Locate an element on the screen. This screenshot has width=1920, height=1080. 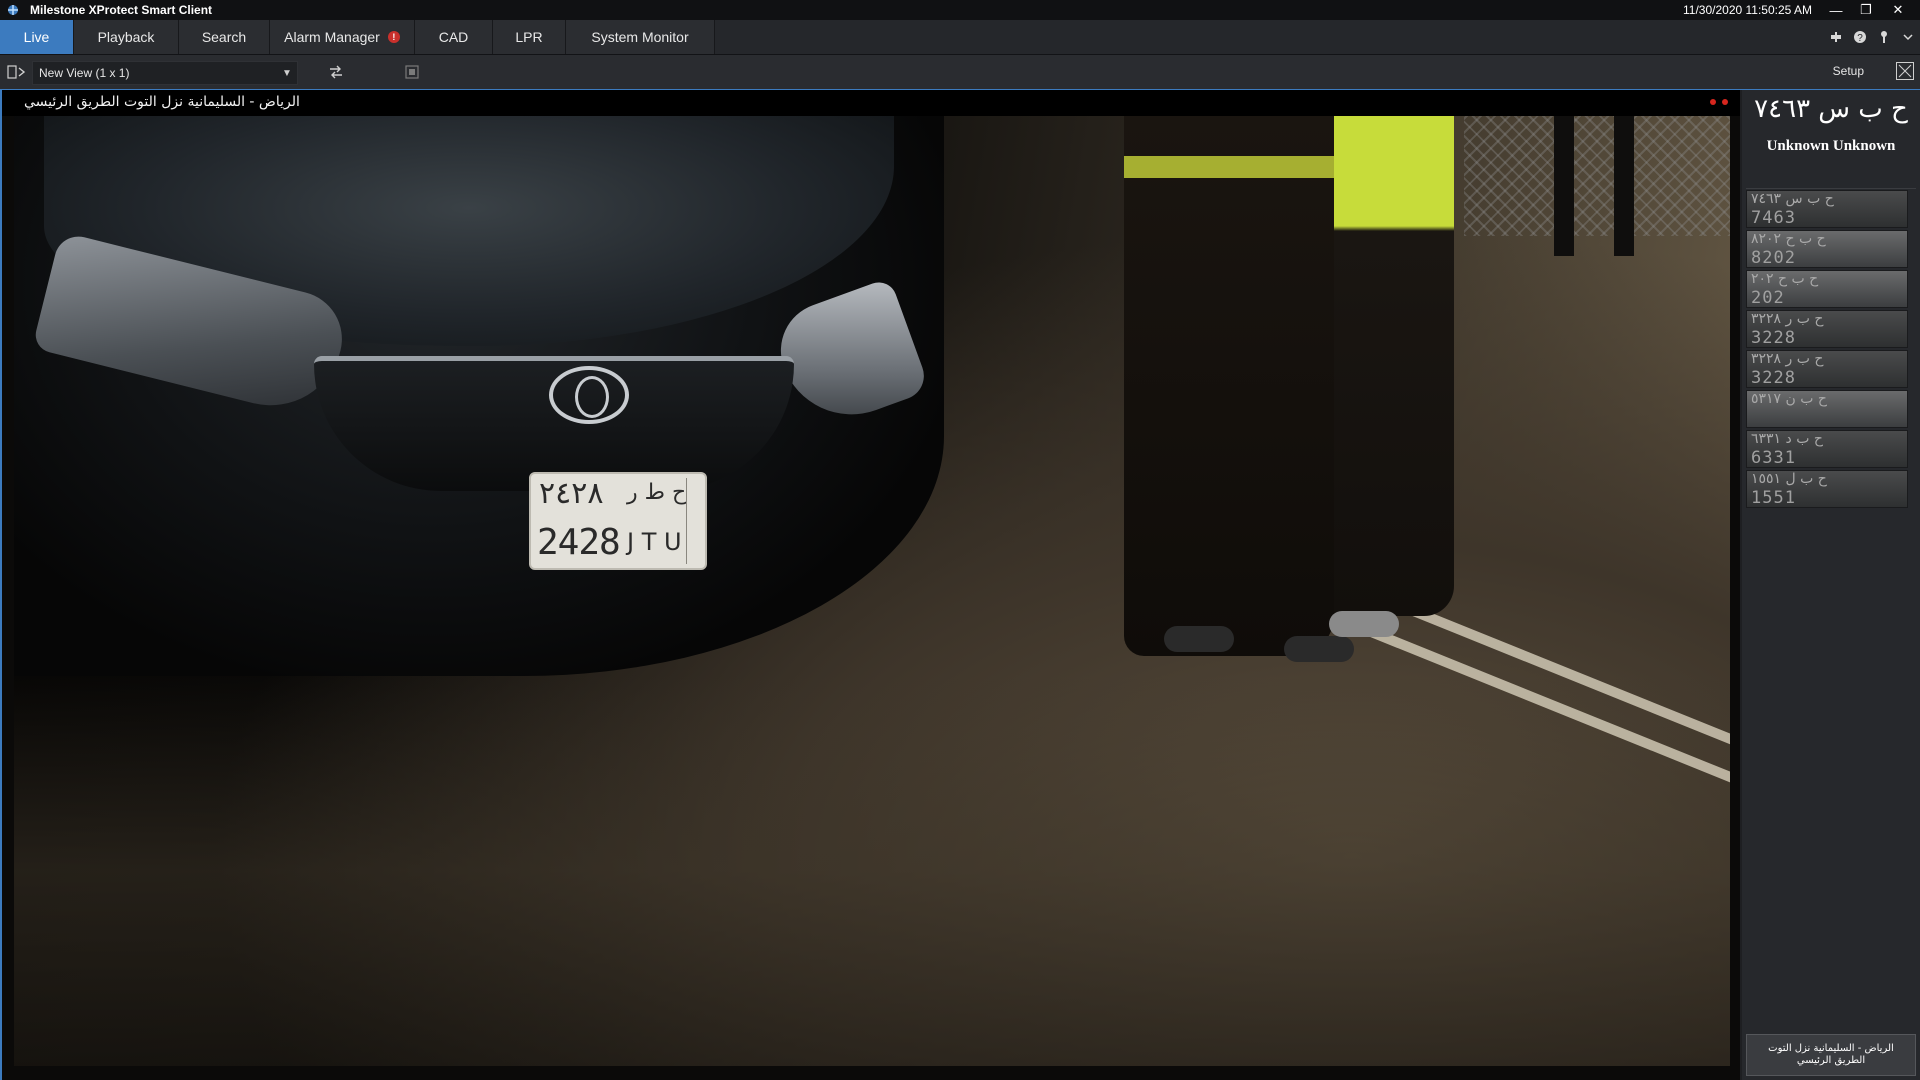
fullscreen-icon is located at coordinates (1905, 71).